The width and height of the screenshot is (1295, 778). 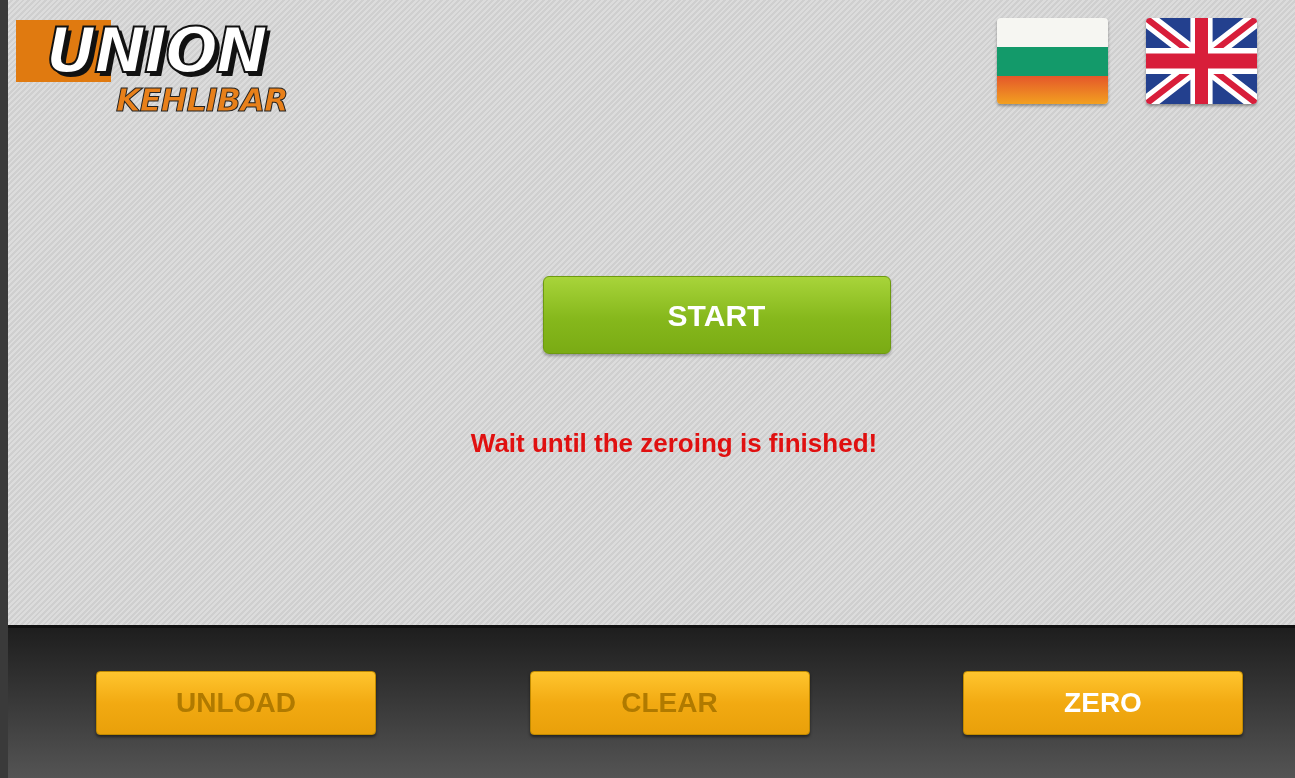 I want to click on british-flag-icon, so click(x=1201, y=61).